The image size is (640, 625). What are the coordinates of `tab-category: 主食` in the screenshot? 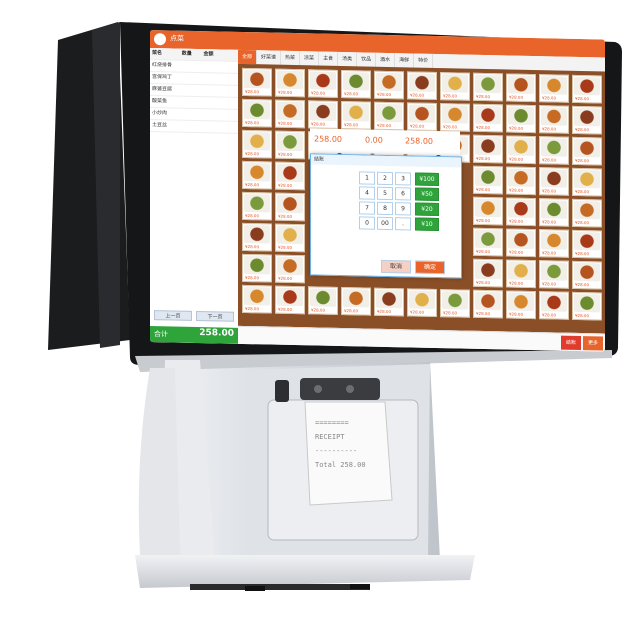 It's located at (329, 58).